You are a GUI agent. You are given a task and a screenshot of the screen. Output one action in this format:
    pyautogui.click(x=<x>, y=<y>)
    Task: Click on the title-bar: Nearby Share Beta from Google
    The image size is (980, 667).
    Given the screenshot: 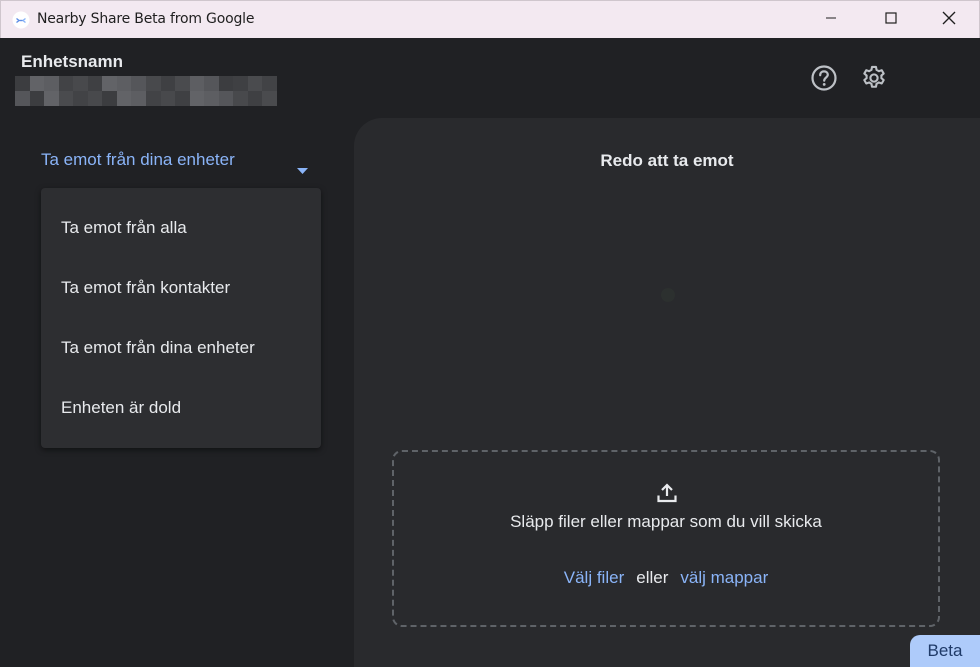 What is the action you would take?
    pyautogui.click(x=490, y=19)
    